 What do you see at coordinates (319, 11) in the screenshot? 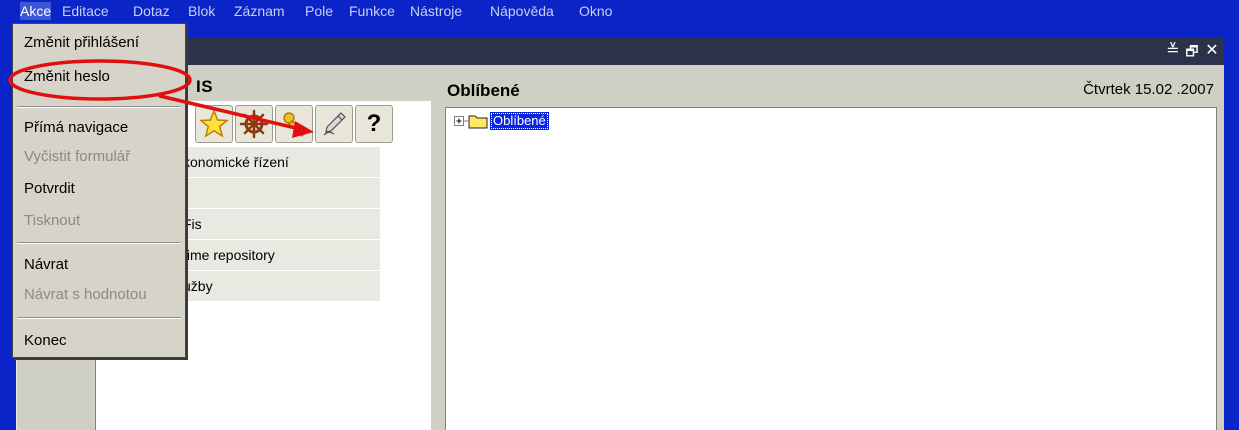
I see `menu-pole: Pole` at bounding box center [319, 11].